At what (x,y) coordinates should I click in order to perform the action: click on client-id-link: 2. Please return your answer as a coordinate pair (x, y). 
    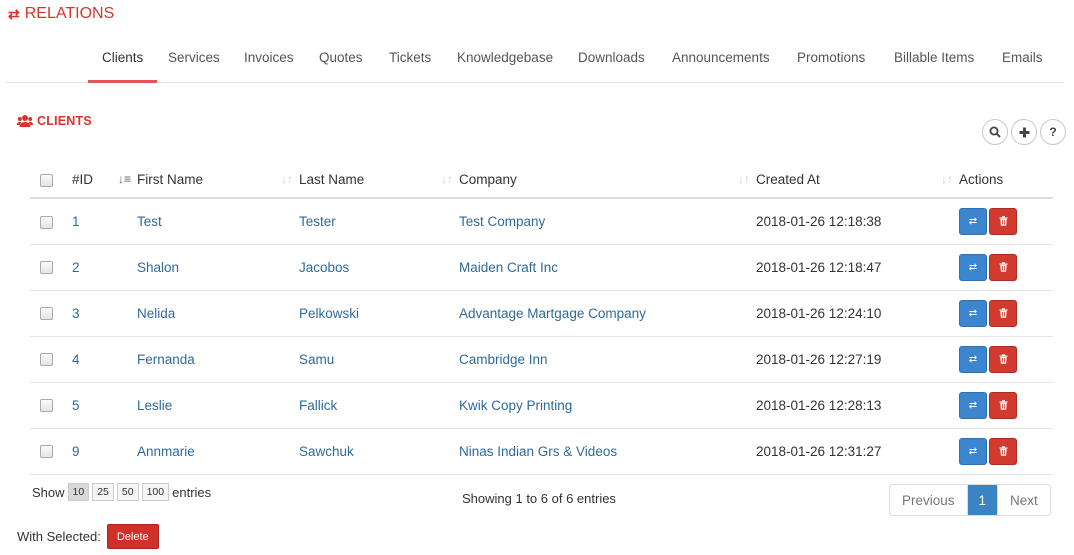
    Looking at the image, I should click on (76, 267).